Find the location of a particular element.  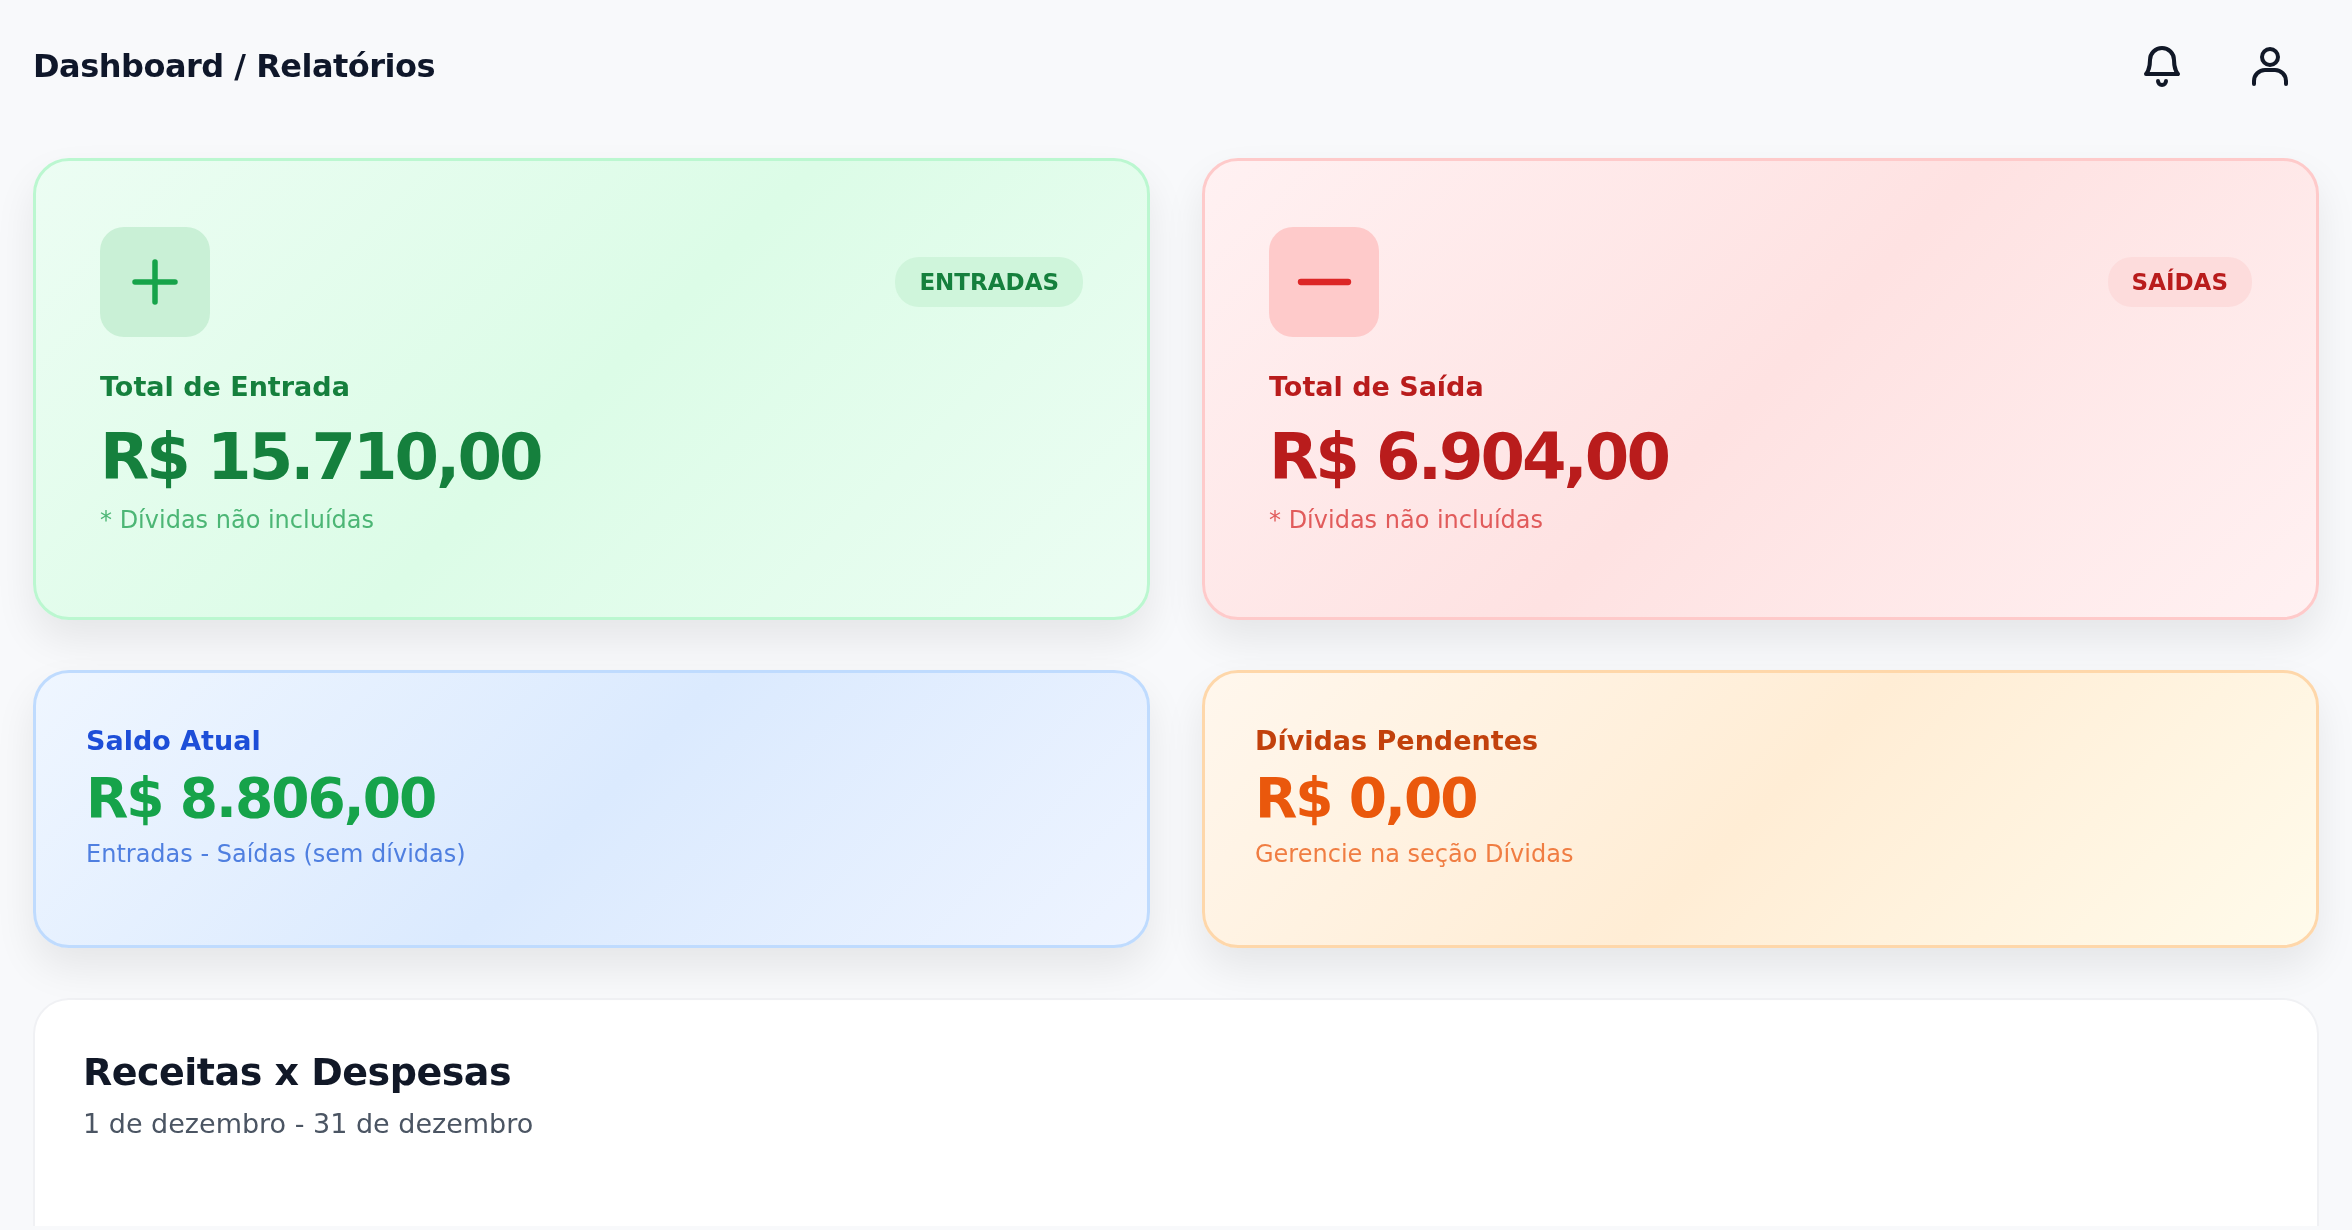

card-note: Entradas - Saídas (sem dívidas) is located at coordinates (276, 854).